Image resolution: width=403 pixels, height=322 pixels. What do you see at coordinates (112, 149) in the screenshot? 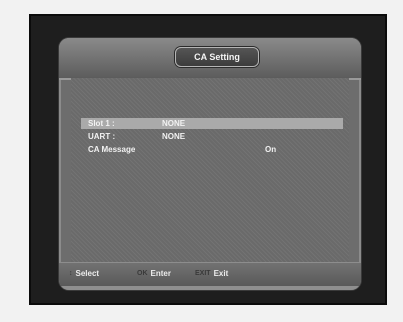
I see `menu-row-label: CA Message` at bounding box center [112, 149].